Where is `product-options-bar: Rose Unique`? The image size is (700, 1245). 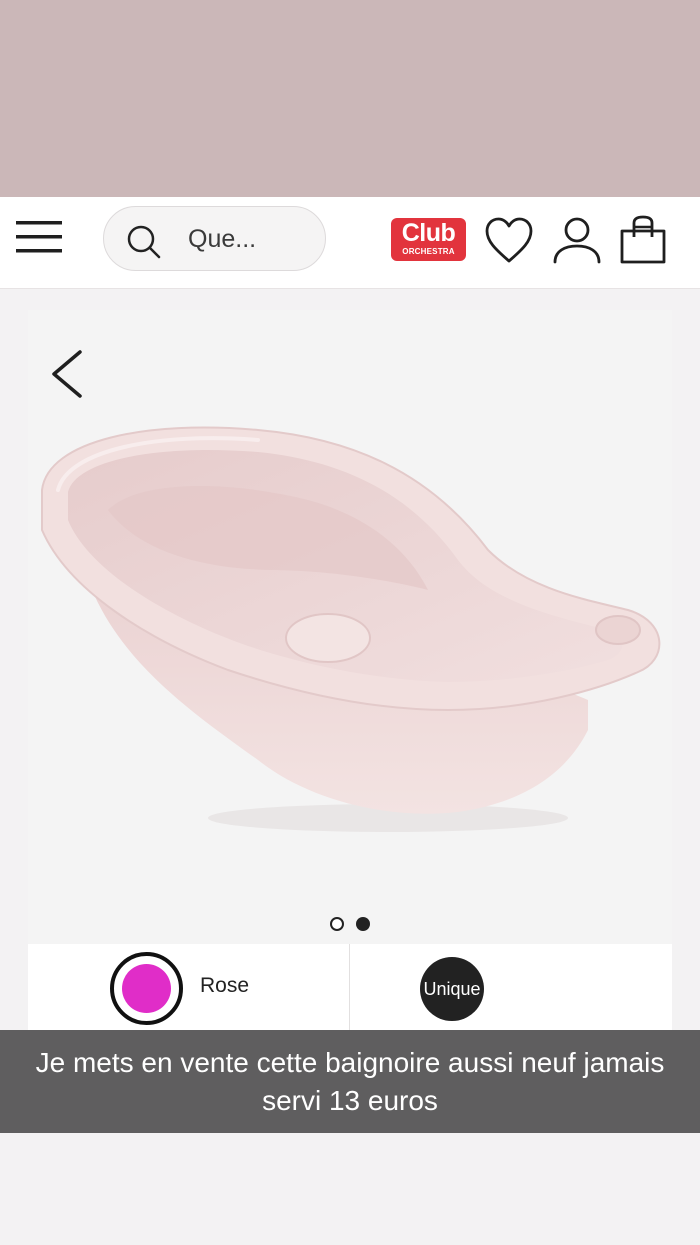
product-options-bar: Rose Unique is located at coordinates (350, 987).